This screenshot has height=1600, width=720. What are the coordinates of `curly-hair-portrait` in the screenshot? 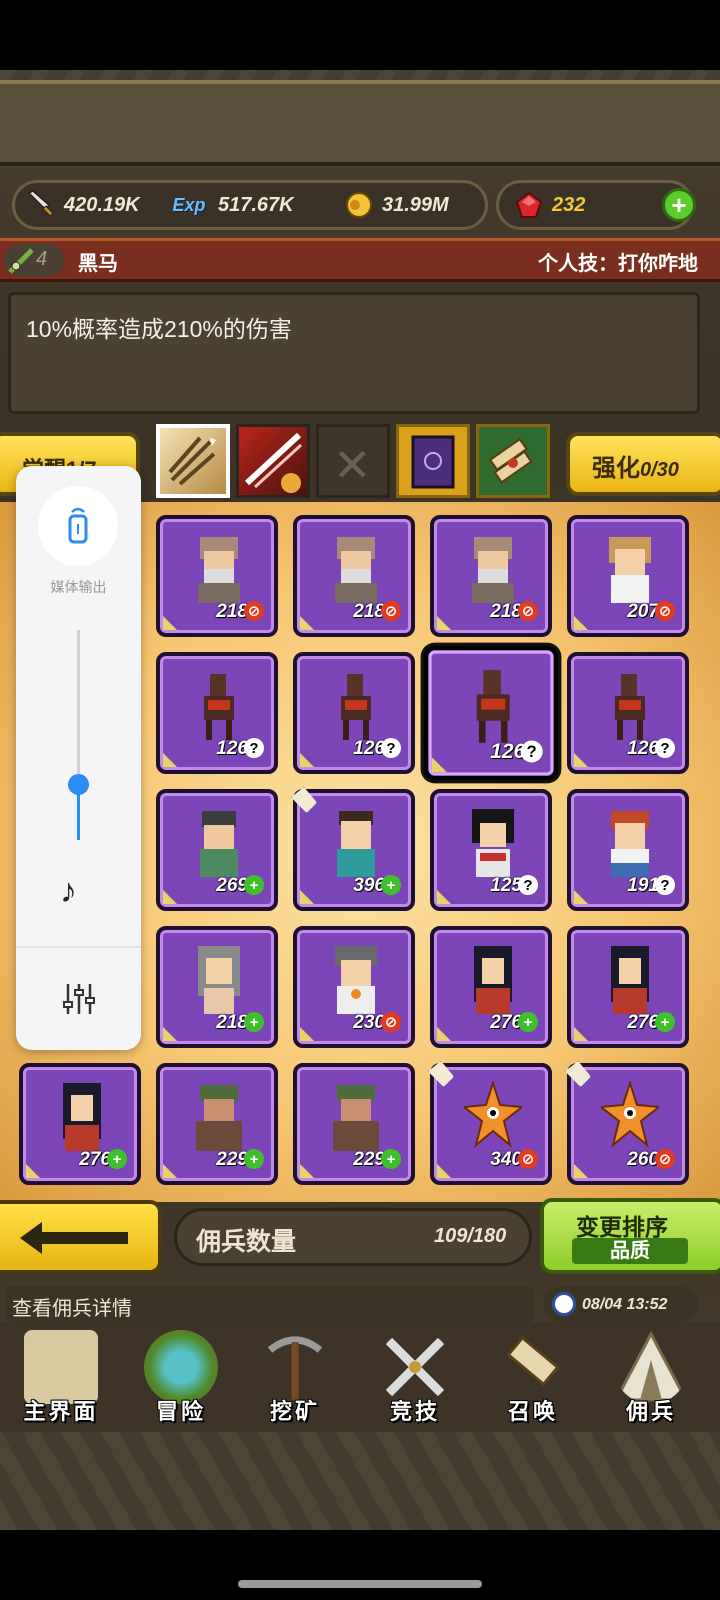 It's located at (630, 570).